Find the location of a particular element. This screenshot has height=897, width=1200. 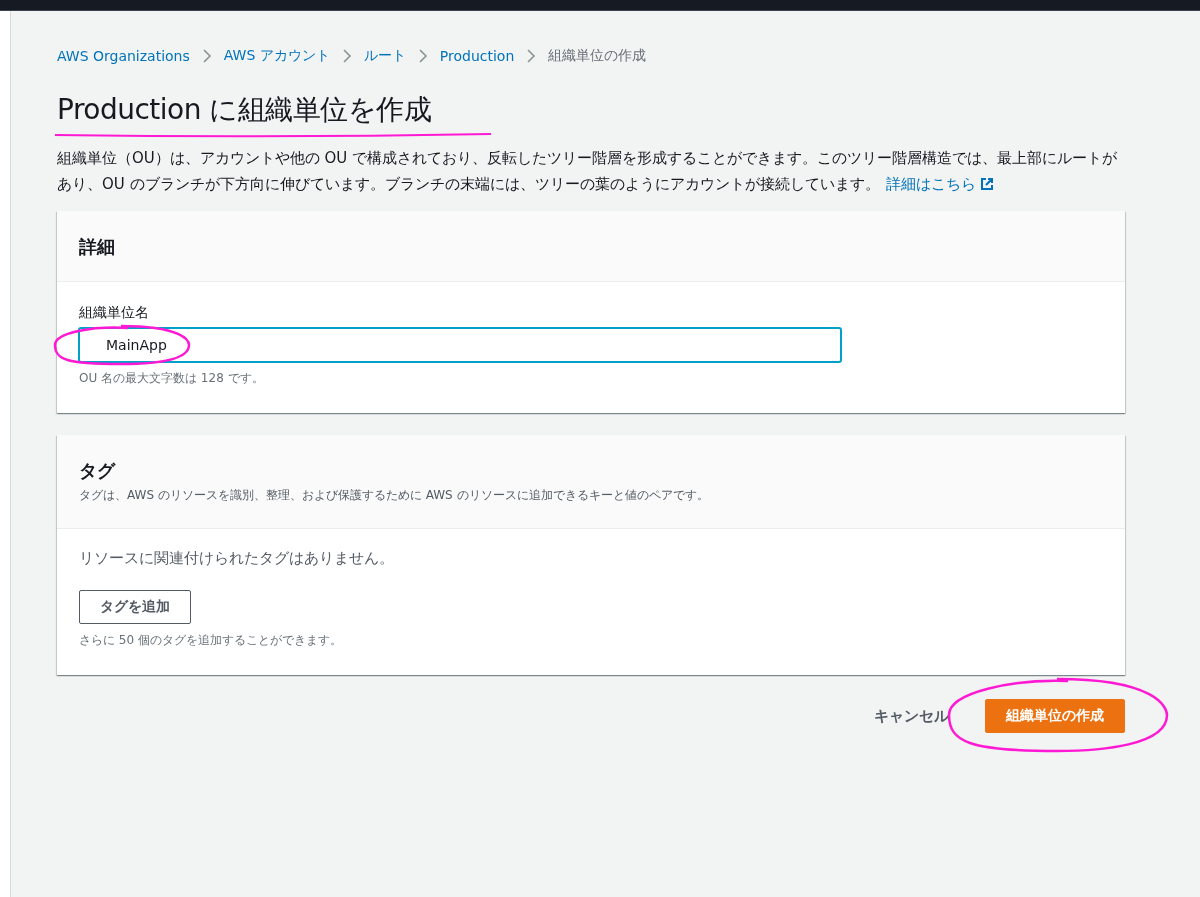

field-hint: OU 名の最大文字数は 128 です。 is located at coordinates (172, 378).